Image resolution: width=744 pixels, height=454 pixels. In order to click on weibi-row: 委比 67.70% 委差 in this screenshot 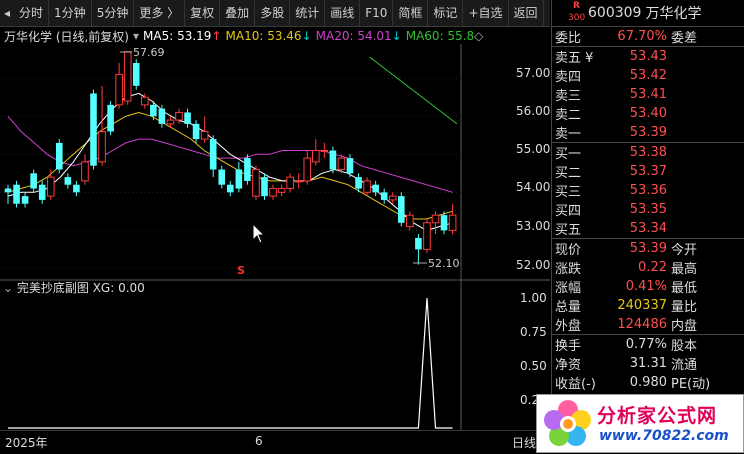, I will do `click(648, 36)`.